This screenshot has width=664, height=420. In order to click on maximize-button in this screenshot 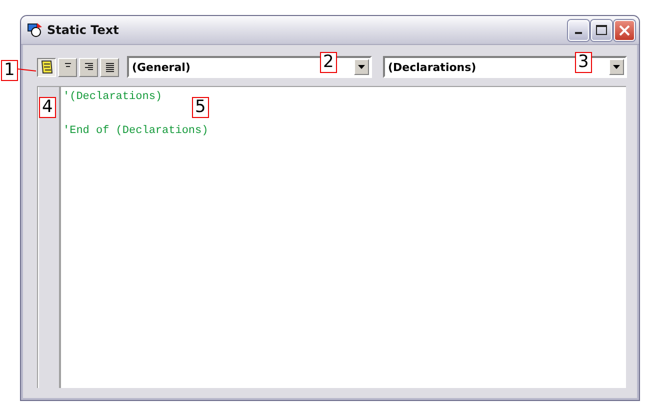, I will do `click(601, 30)`.